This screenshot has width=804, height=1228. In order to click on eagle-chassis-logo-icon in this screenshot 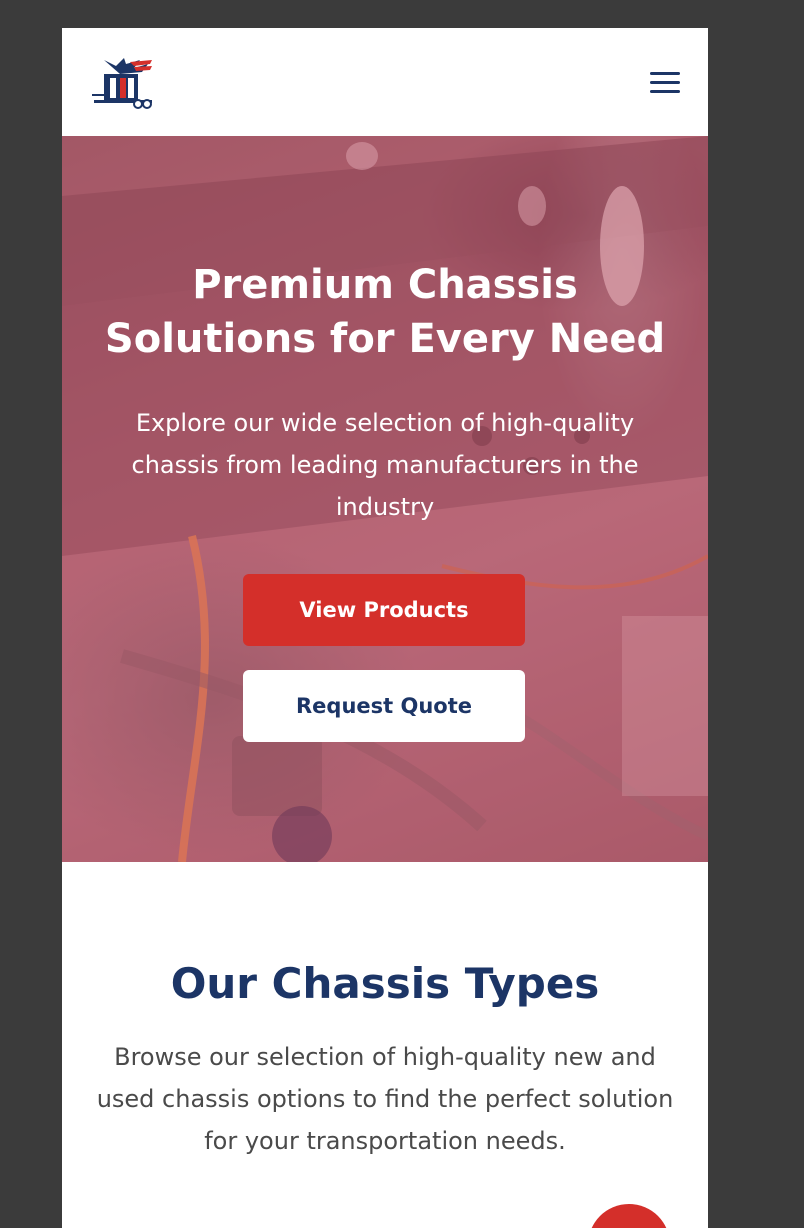, I will do `click(122, 83)`.